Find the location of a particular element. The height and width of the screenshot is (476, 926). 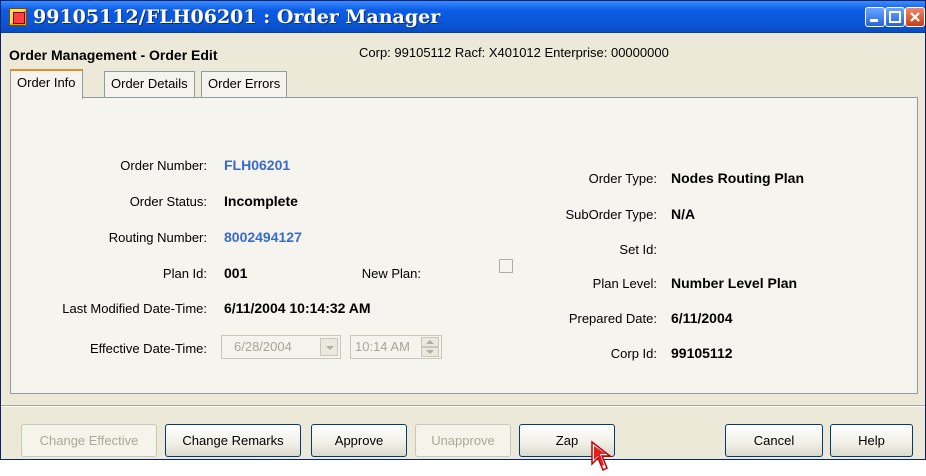

minimize-icon is located at coordinates (874, 20).